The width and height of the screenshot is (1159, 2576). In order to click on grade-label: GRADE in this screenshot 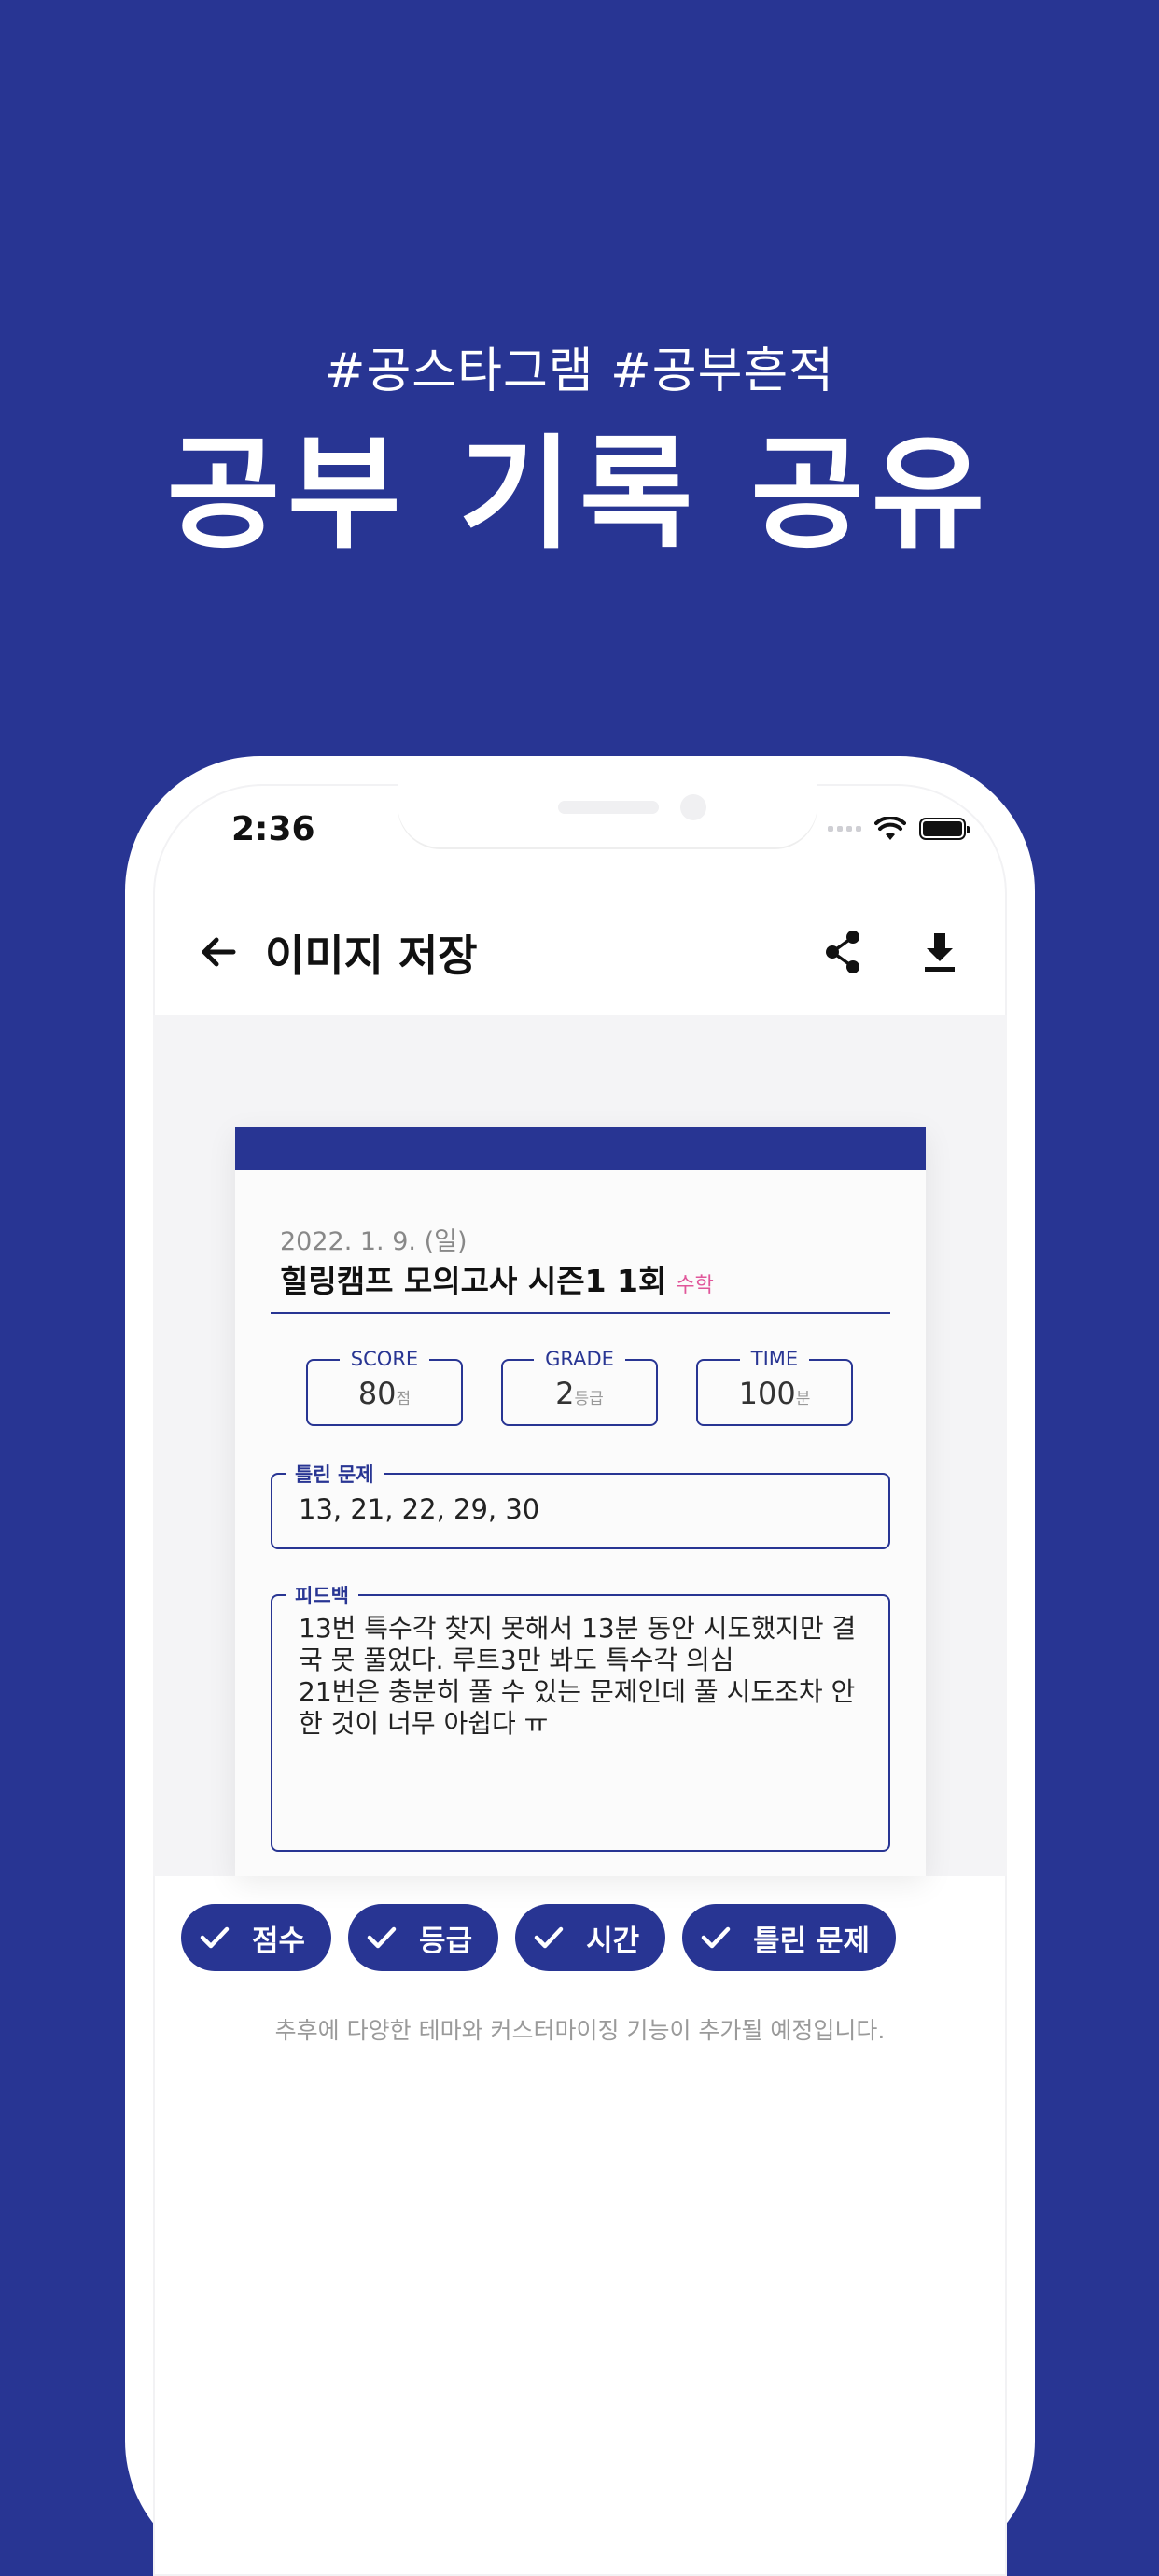, I will do `click(579, 1359)`.